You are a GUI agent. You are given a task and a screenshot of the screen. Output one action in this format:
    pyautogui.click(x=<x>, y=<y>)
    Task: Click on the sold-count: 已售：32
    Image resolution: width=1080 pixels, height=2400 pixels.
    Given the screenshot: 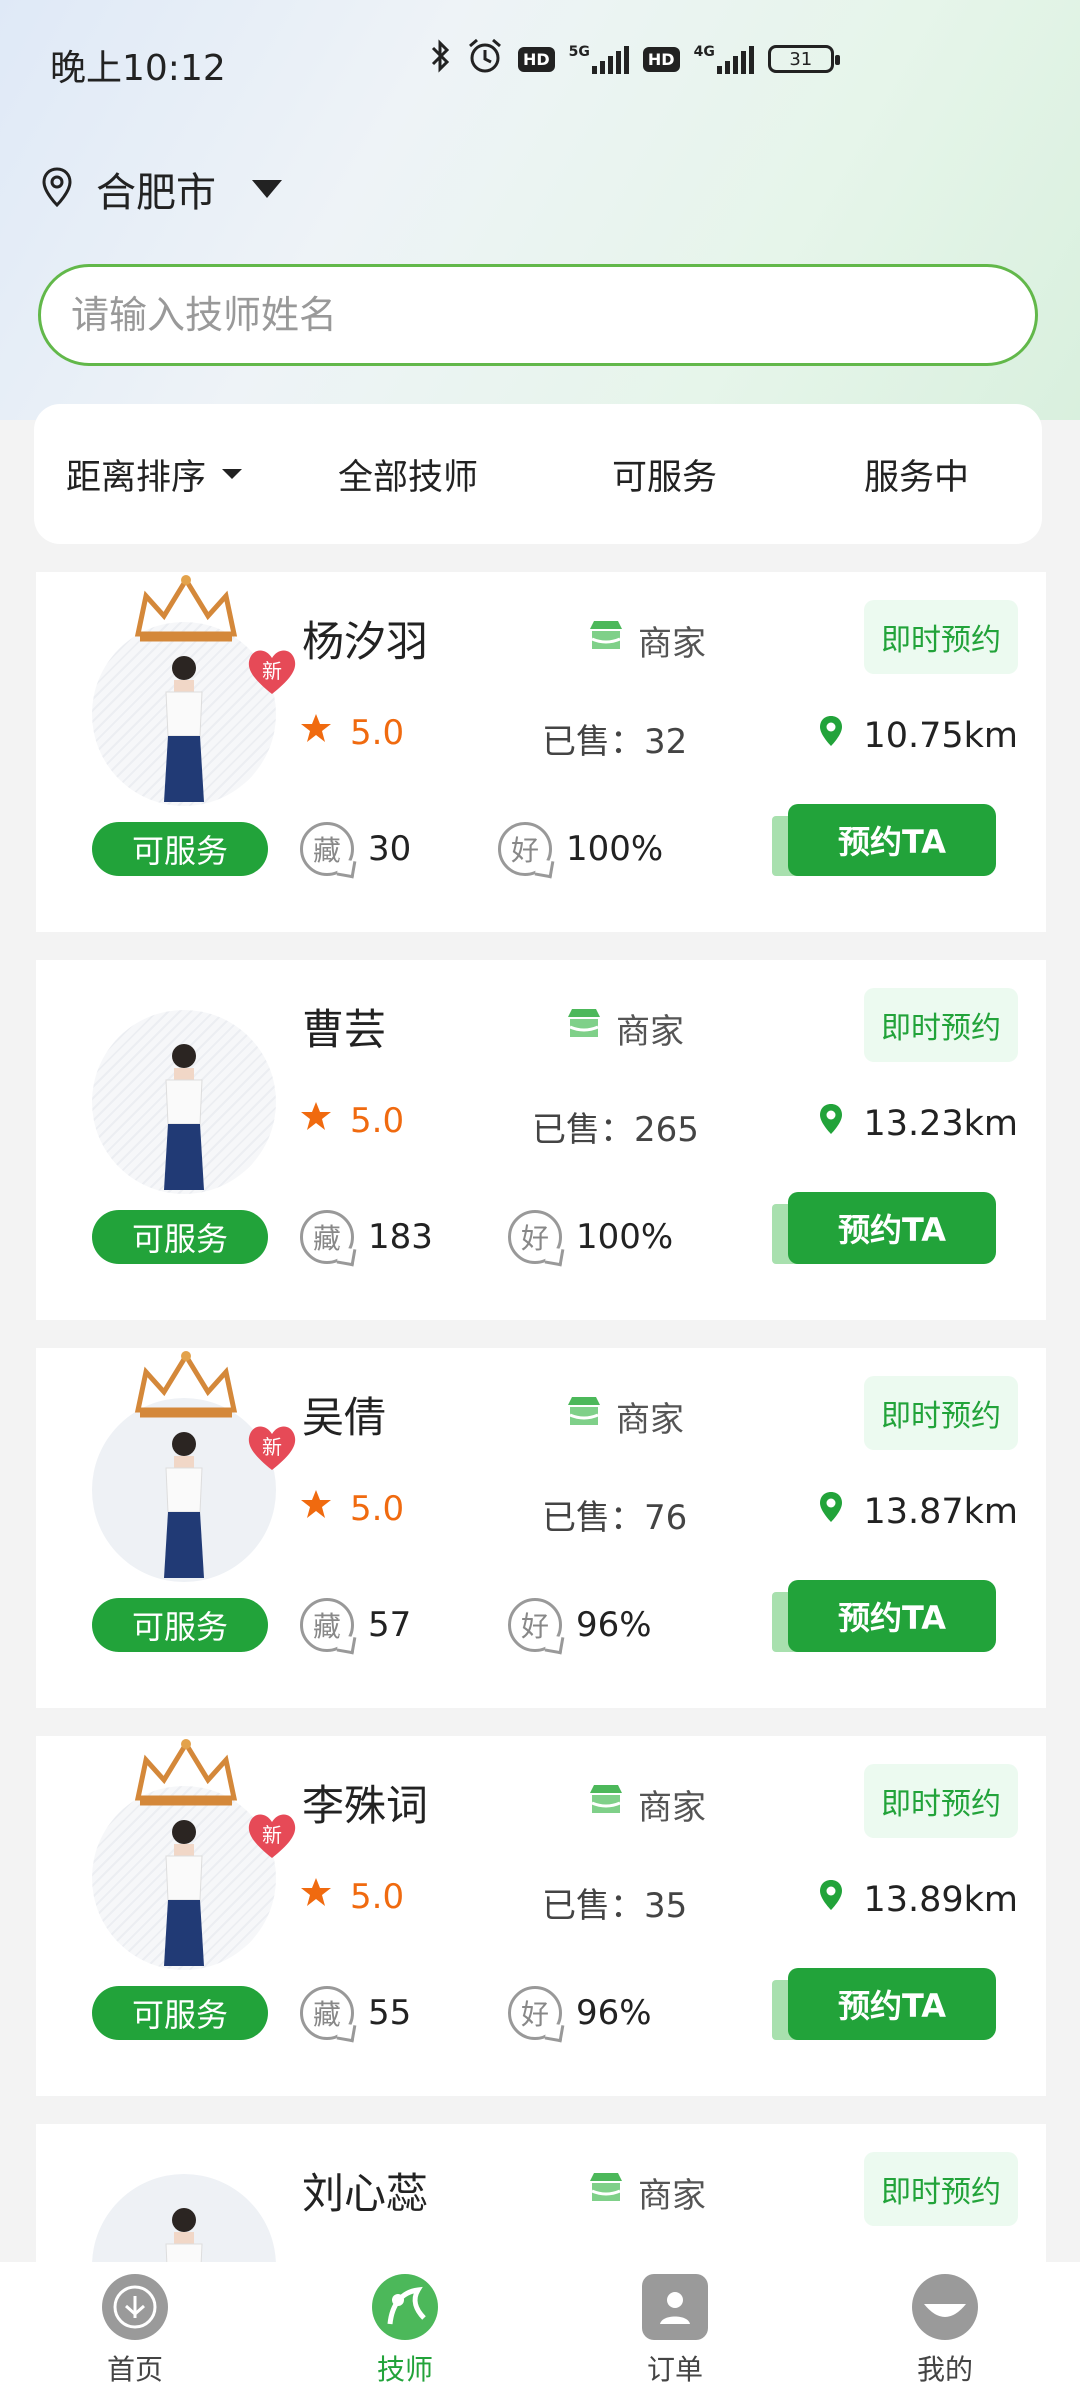 What is the action you would take?
    pyautogui.click(x=614, y=738)
    